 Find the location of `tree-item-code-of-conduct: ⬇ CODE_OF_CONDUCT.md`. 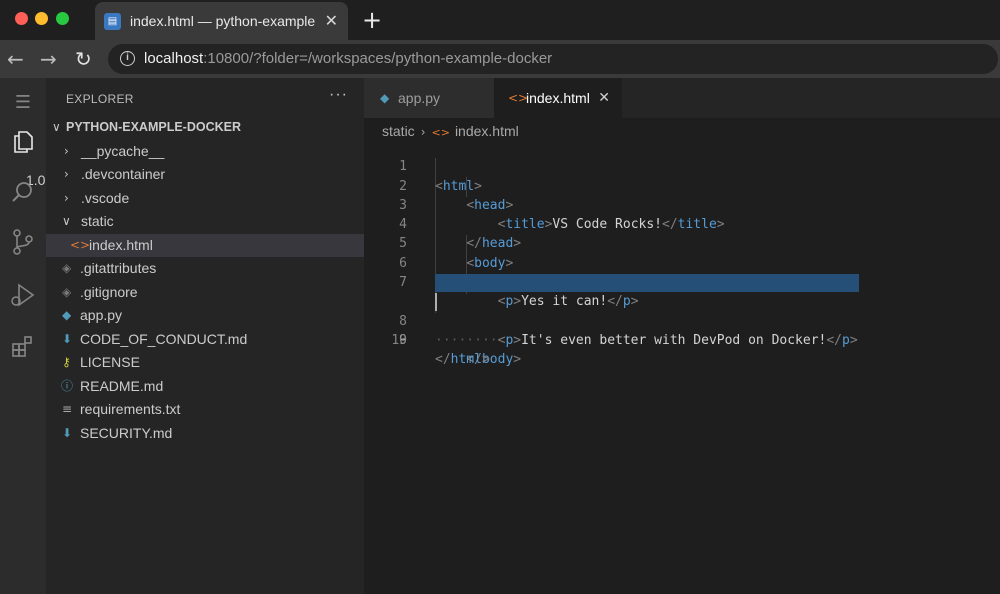

tree-item-code-of-conduct: ⬇ CODE_OF_CONDUCT.md is located at coordinates (205, 339).